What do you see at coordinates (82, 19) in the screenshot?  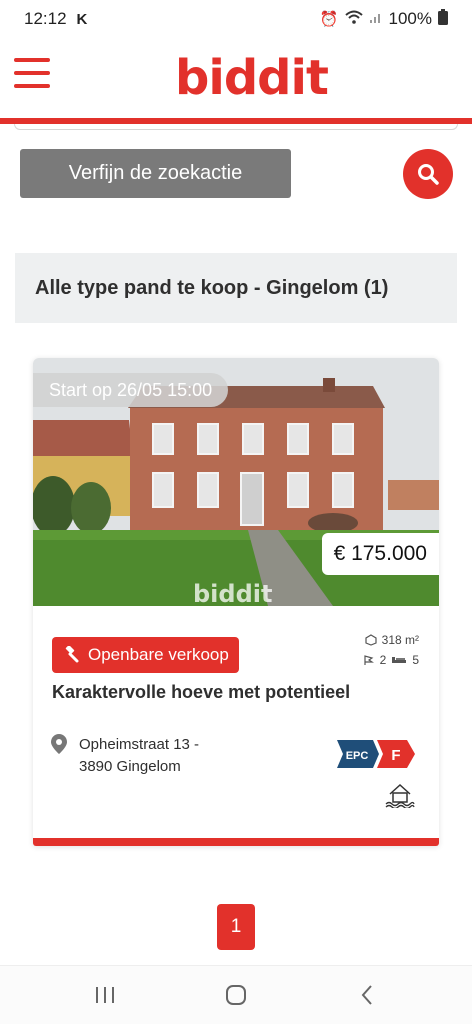 I see `carrier-glyph: K` at bounding box center [82, 19].